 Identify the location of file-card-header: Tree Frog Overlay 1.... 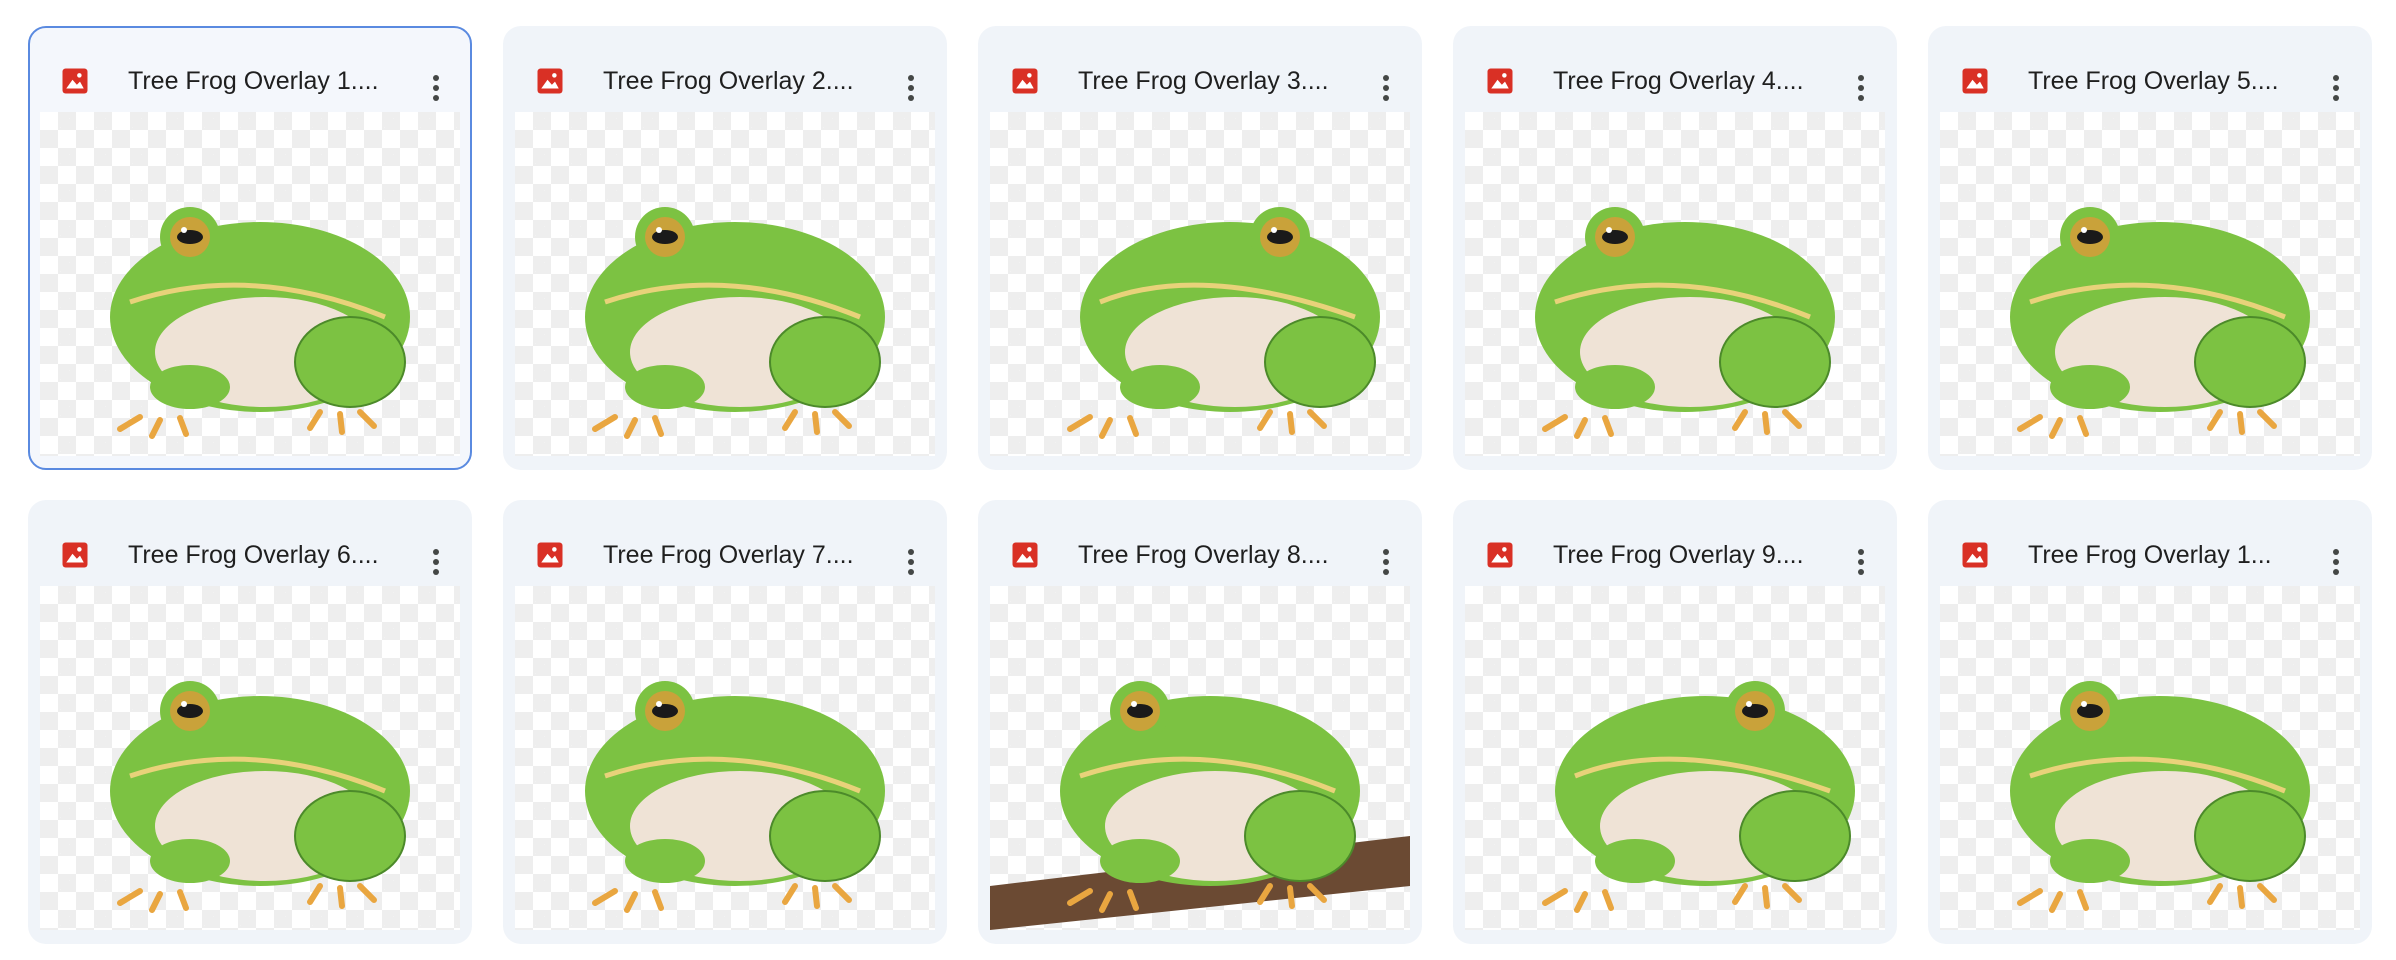
(2150, 550).